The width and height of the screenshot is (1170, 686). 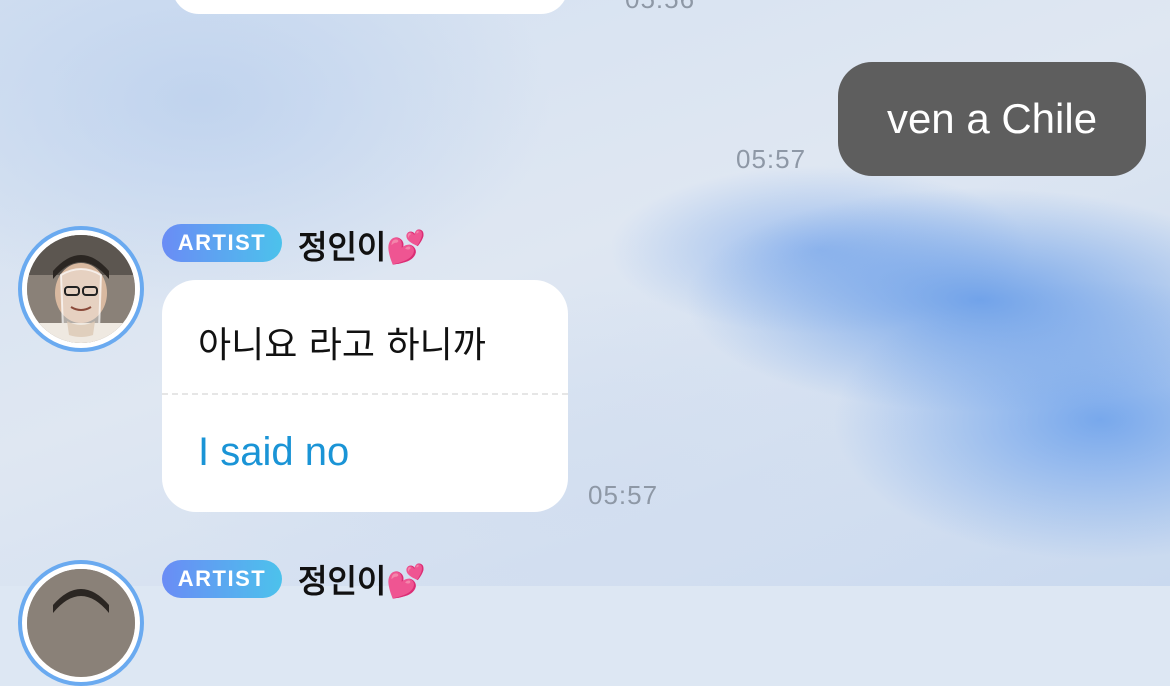 I want to click on avatar-photo, so click(x=81, y=289).